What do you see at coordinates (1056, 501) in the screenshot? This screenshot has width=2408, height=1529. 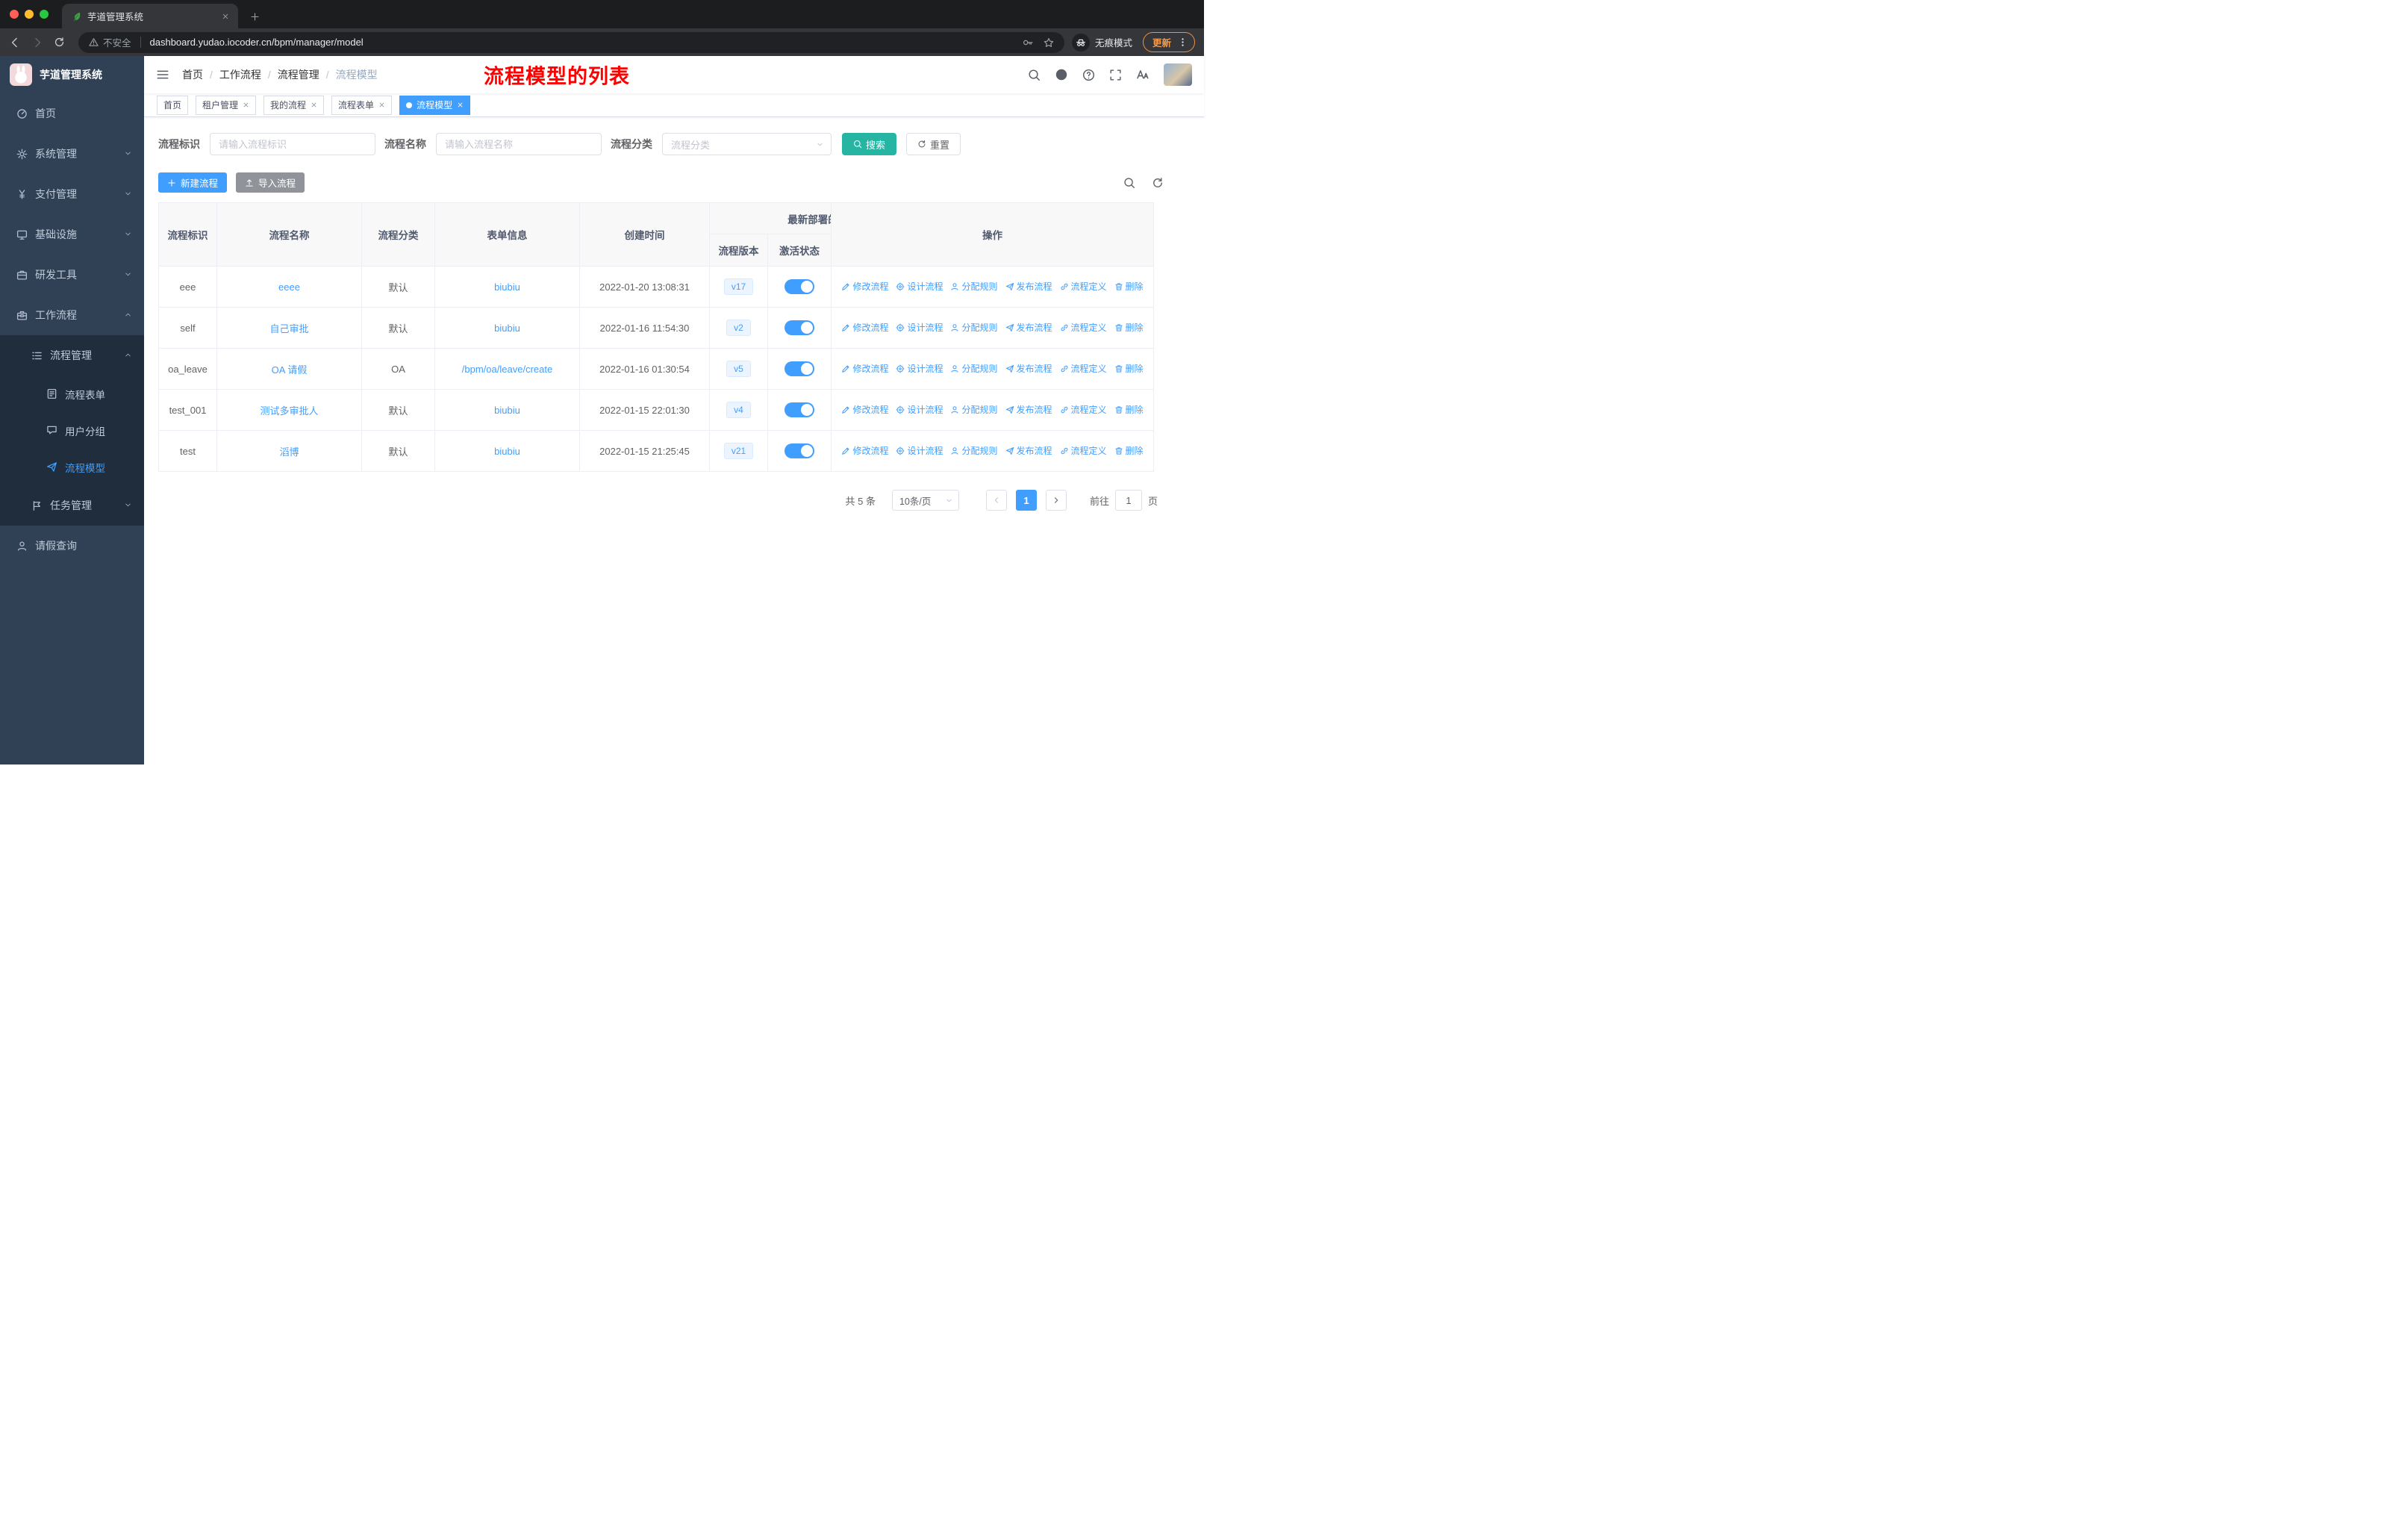 I see `next-page-button` at bounding box center [1056, 501].